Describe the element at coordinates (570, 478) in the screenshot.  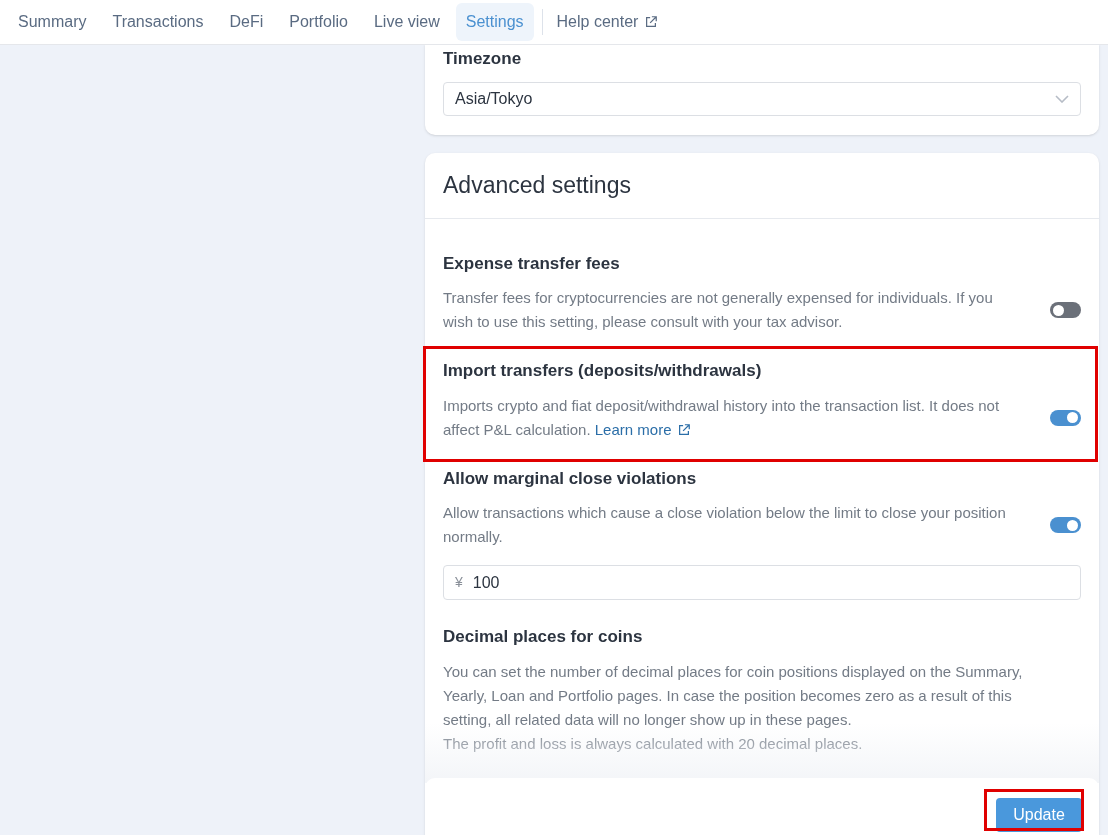
I see `setting-title: Allow marginal close violations` at that location.